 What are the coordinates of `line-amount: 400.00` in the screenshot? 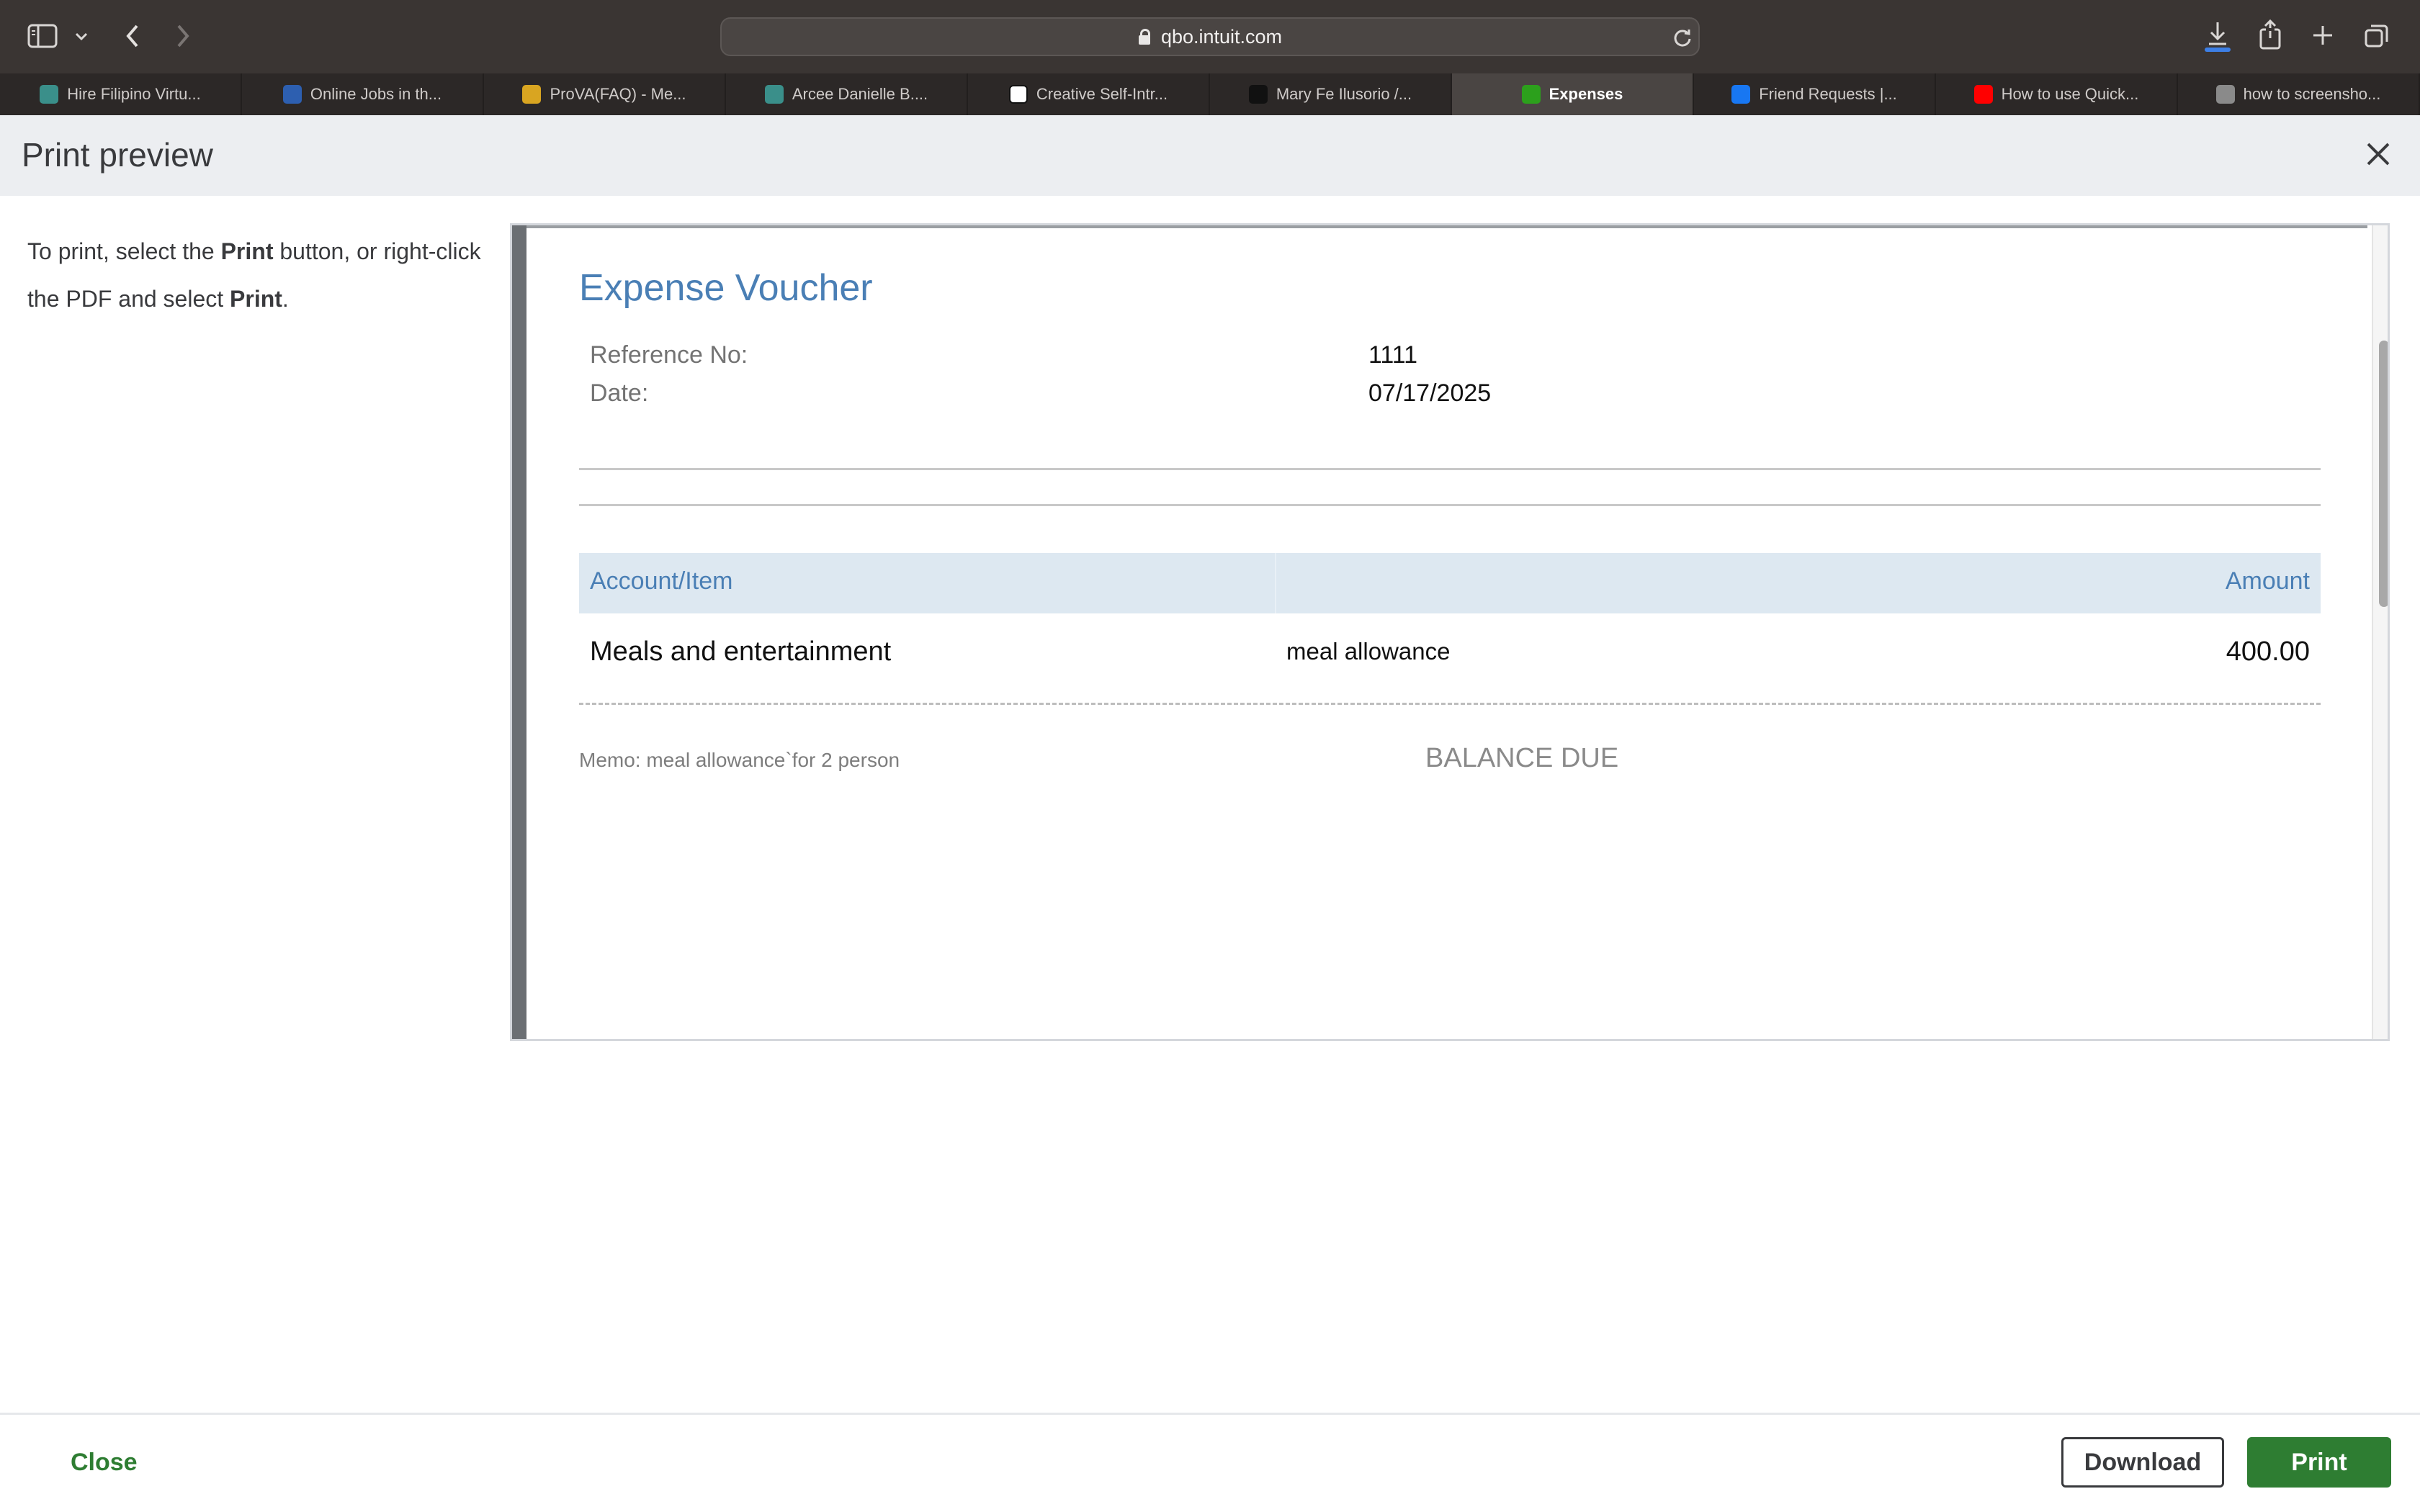 It's located at (2268, 651).